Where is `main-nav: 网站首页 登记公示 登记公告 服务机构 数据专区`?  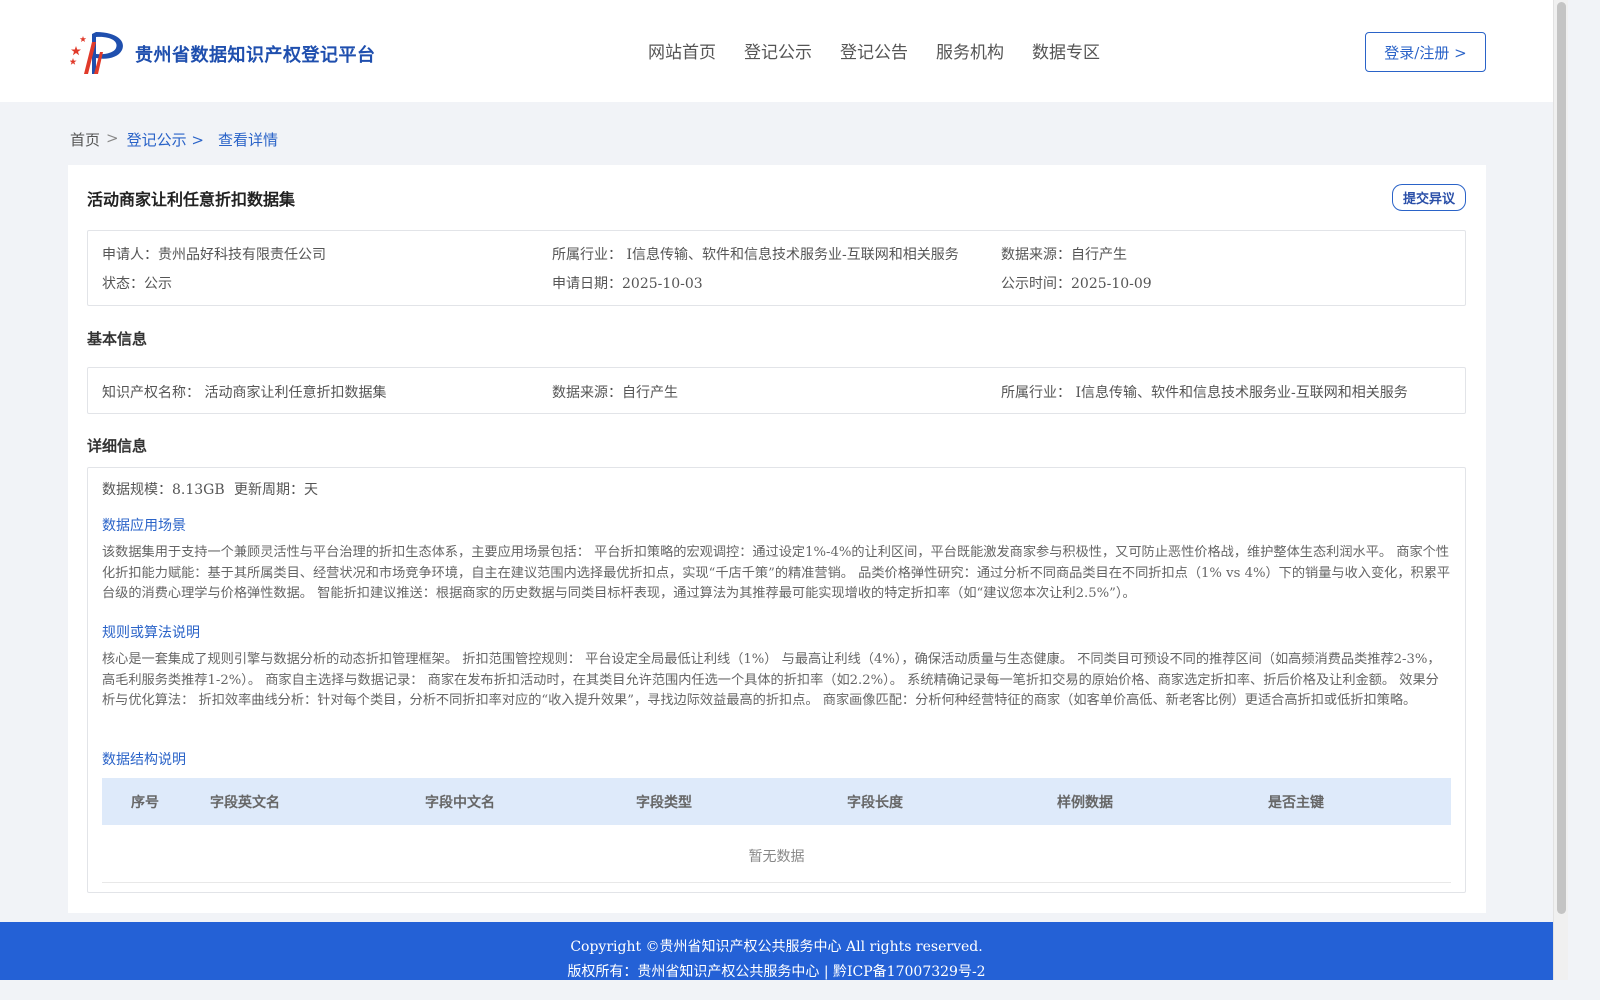 main-nav: 网站首页 登记公示 登记公告 服务机构 数据专区 is located at coordinates (888, 50).